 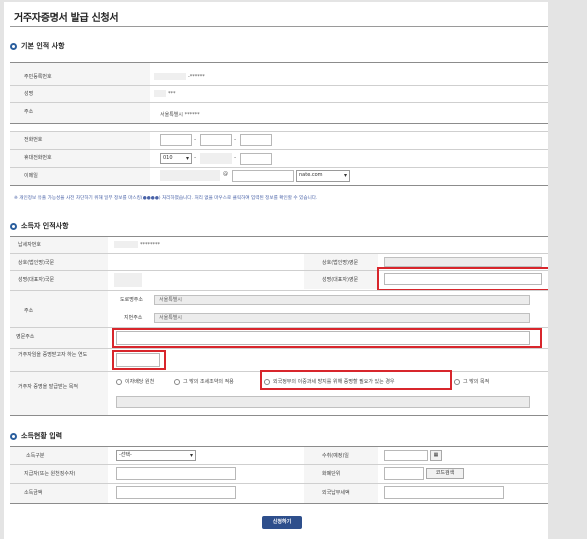 I want to click on lot-address-label: 지번주소, so click(x=133, y=318).